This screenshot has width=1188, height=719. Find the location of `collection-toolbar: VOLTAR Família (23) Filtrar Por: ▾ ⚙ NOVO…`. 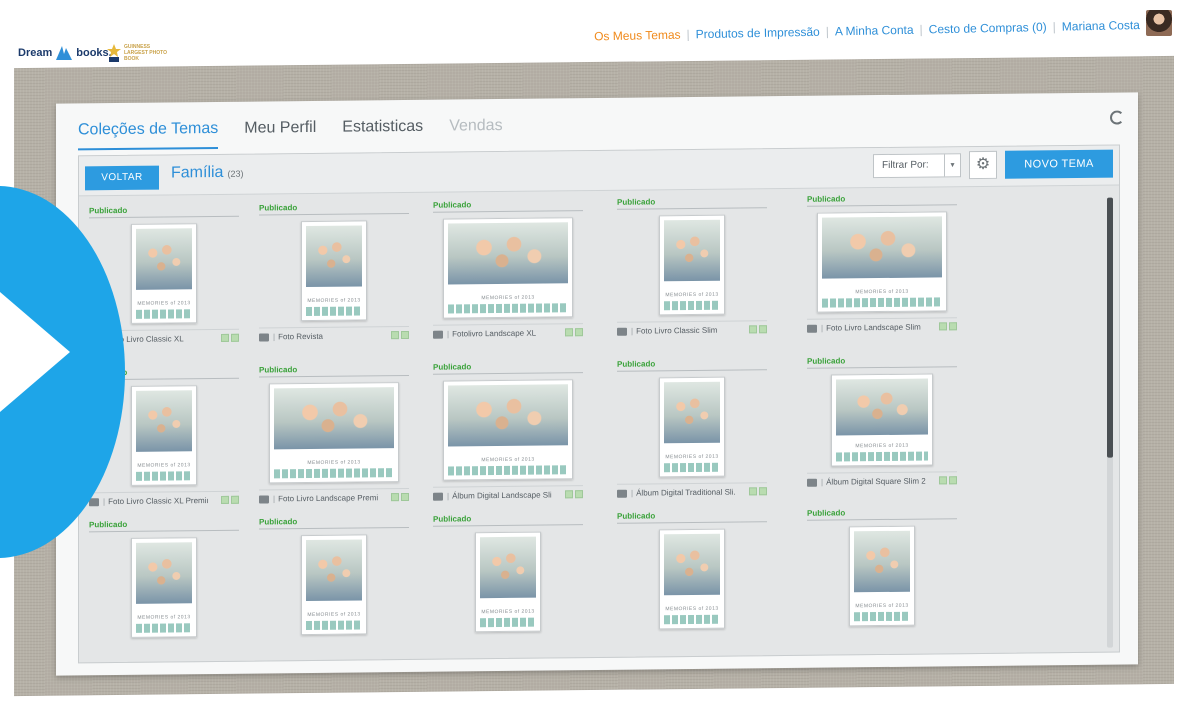

collection-toolbar: VOLTAR Família (23) Filtrar Por: ▾ ⚙ NOVO… is located at coordinates (599, 171).